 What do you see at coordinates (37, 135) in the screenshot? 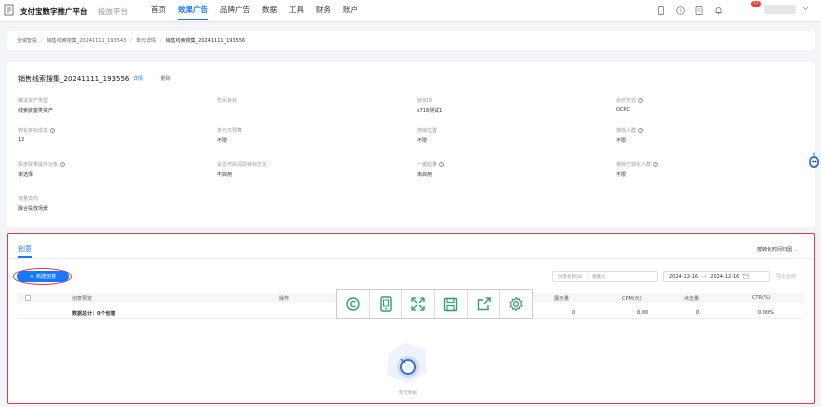
I see `field-target-cost: 转化目标成本? 12` at bounding box center [37, 135].